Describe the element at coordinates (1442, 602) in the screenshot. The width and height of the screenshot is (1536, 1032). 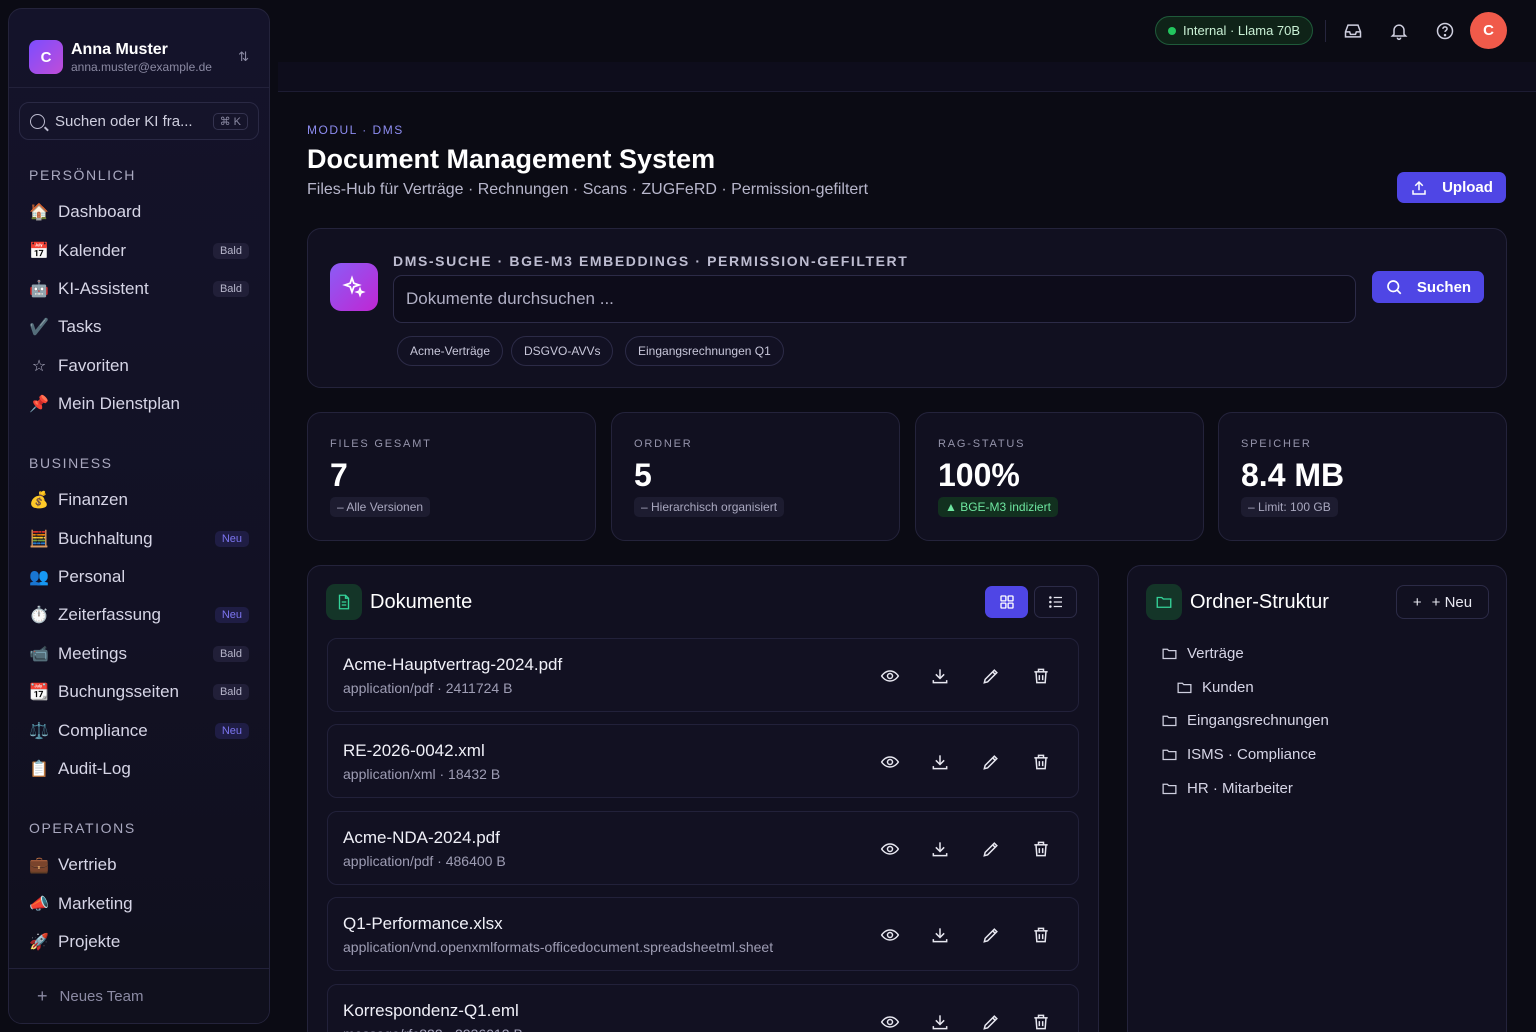
I see `new-folder-button: + + Neu` at that location.